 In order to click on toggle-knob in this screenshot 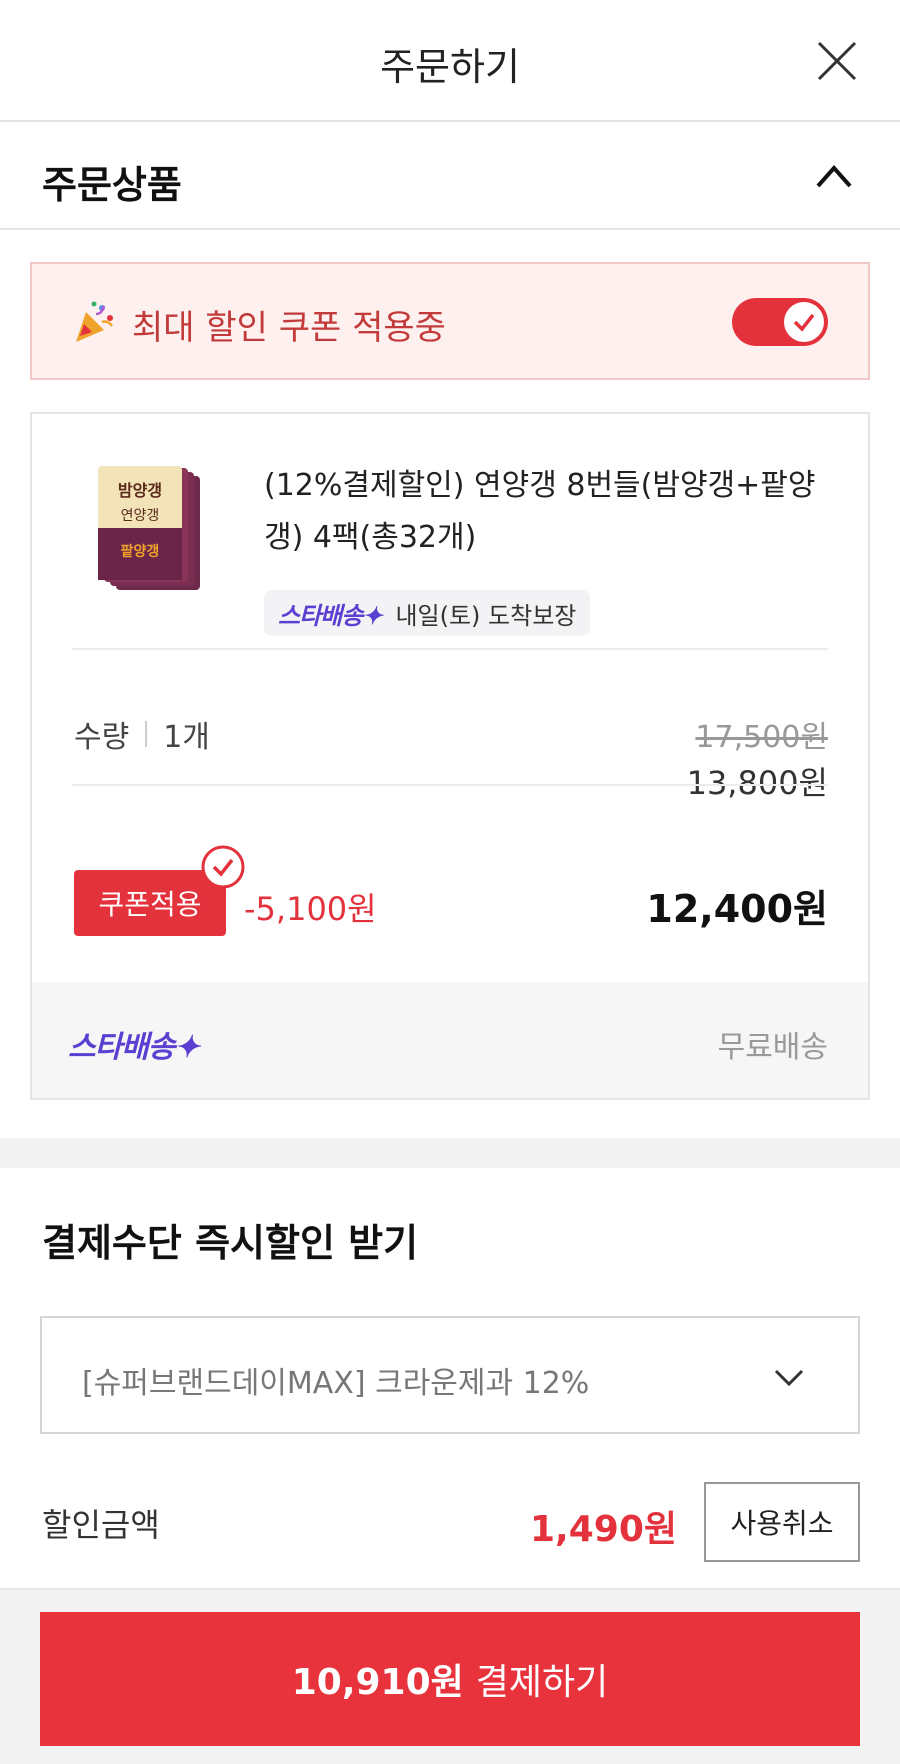, I will do `click(804, 322)`.